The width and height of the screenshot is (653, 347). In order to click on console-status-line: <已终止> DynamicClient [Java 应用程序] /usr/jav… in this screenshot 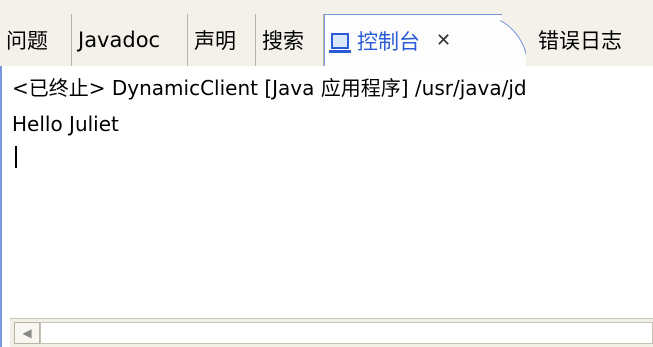, I will do `click(269, 88)`.